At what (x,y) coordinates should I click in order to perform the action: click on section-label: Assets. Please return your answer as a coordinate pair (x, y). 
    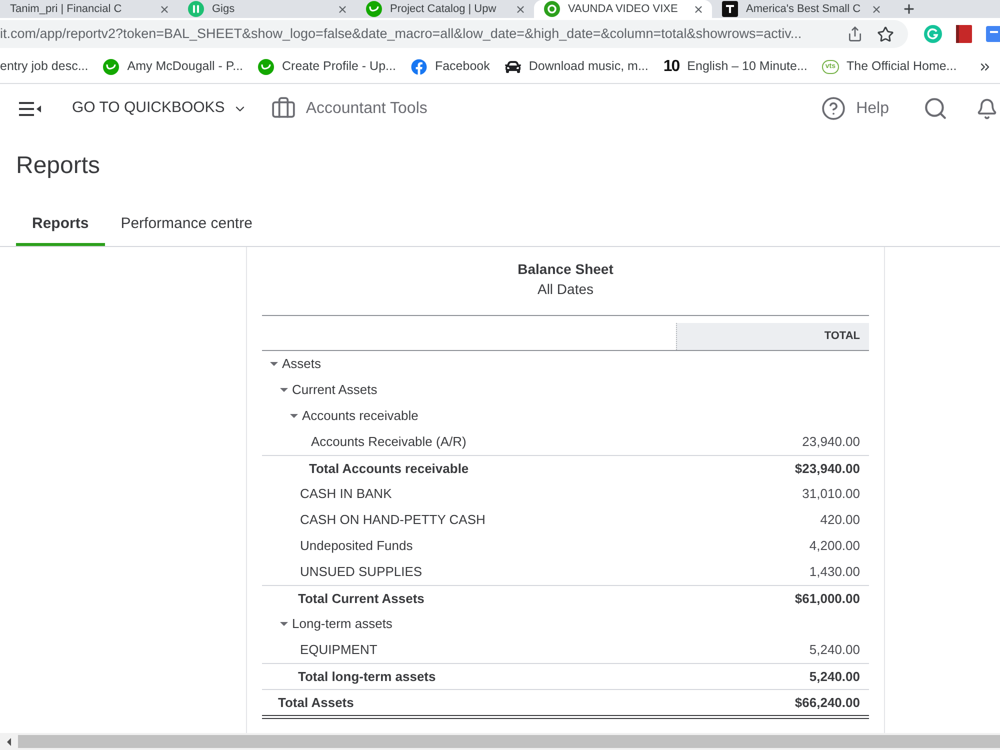
    Looking at the image, I should click on (302, 364).